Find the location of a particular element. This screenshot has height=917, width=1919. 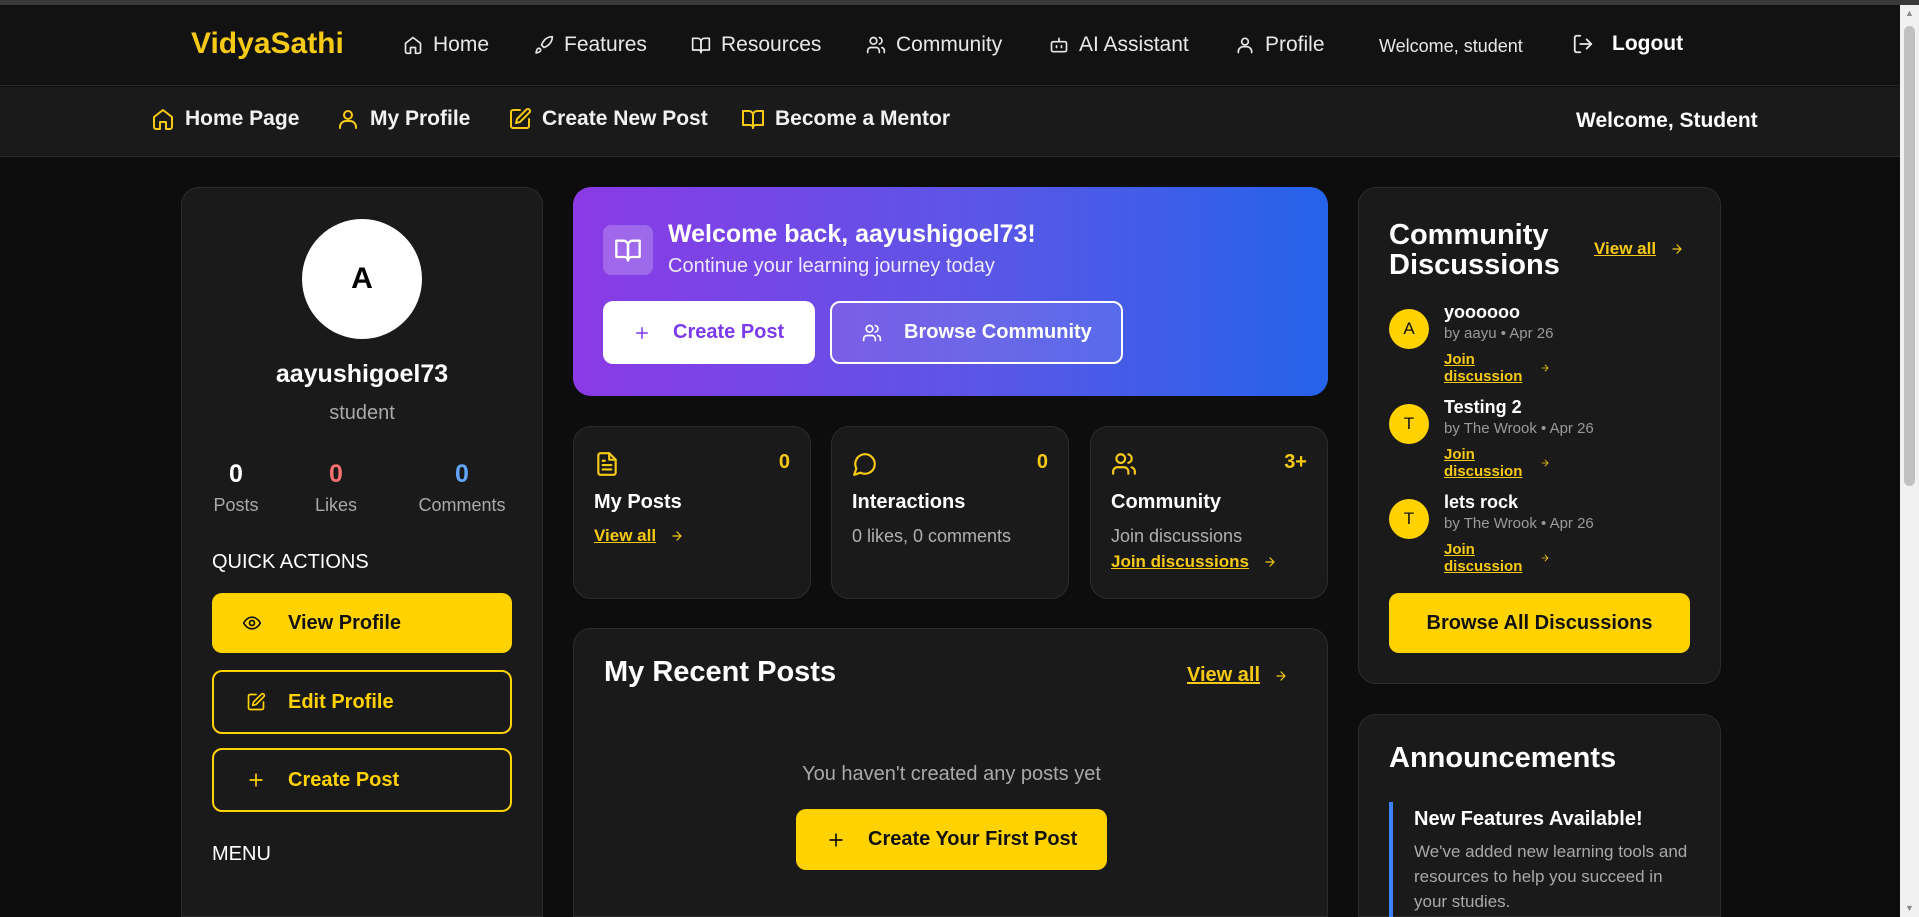

interactions-subtitle: 0 likes, 0 comments is located at coordinates (932, 536).